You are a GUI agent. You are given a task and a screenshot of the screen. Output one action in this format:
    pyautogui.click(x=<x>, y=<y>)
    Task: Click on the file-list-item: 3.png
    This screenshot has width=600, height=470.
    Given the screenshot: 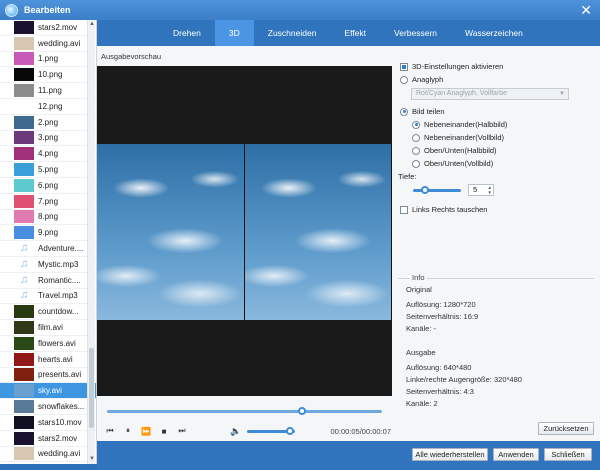 What is the action you would take?
    pyautogui.click(x=48, y=139)
    